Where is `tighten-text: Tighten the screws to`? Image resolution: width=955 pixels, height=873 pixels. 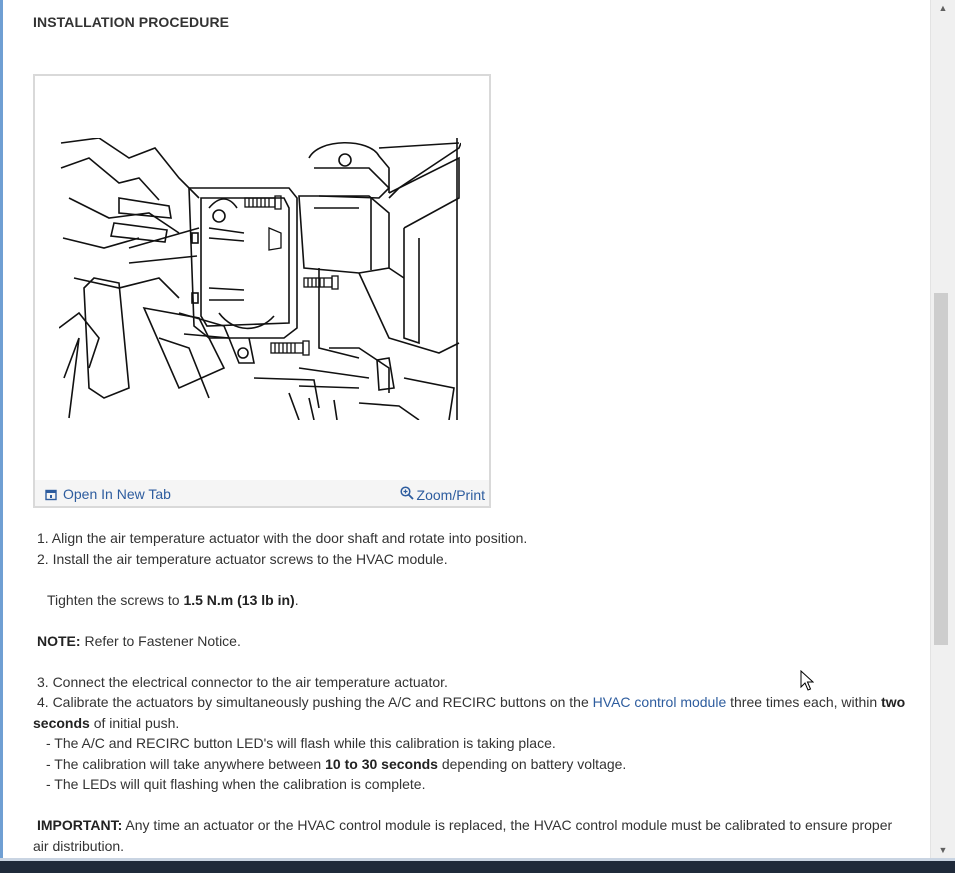
tighten-text: Tighten the screws to is located at coordinates (115, 599).